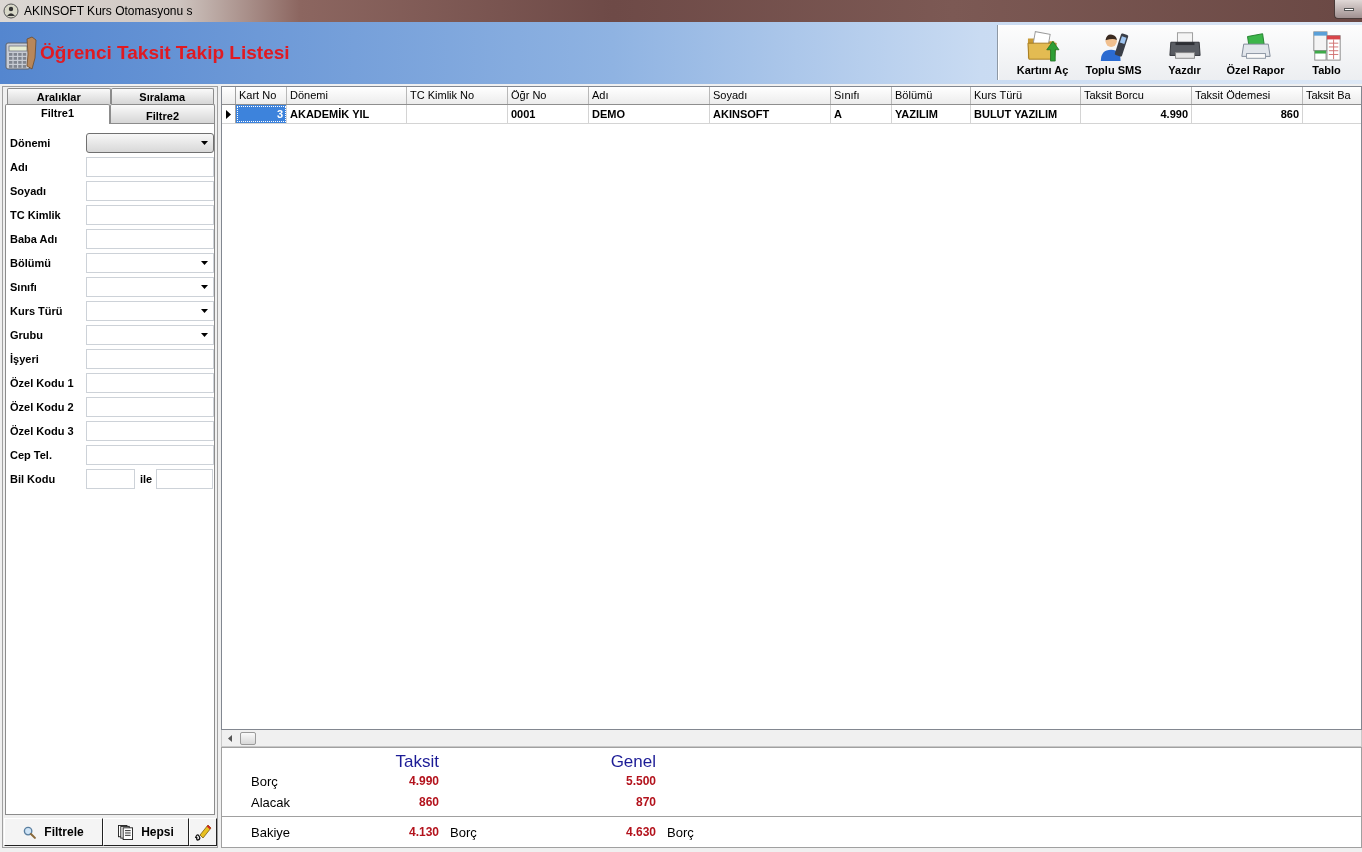 The height and width of the screenshot is (852, 1362). Describe the element at coordinates (29, 191) in the screenshot. I see `field-label: Soyadı` at that location.